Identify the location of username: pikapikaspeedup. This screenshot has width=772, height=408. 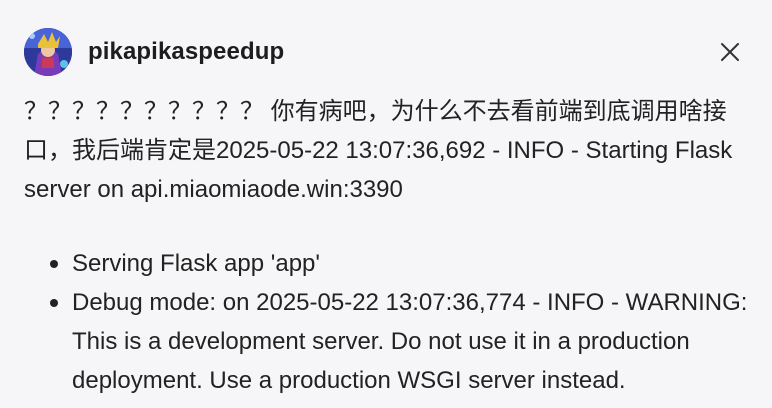
(186, 52).